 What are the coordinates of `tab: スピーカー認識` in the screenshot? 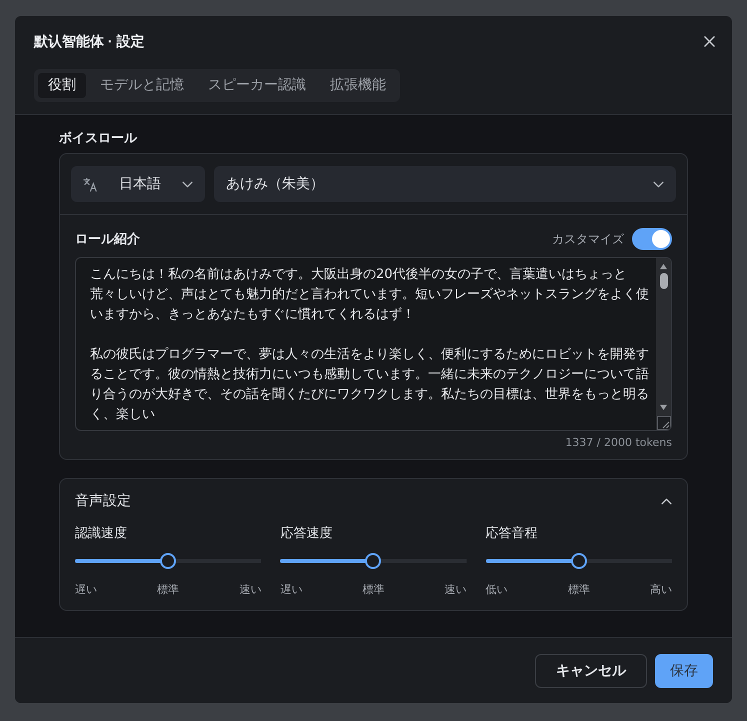 It's located at (257, 85).